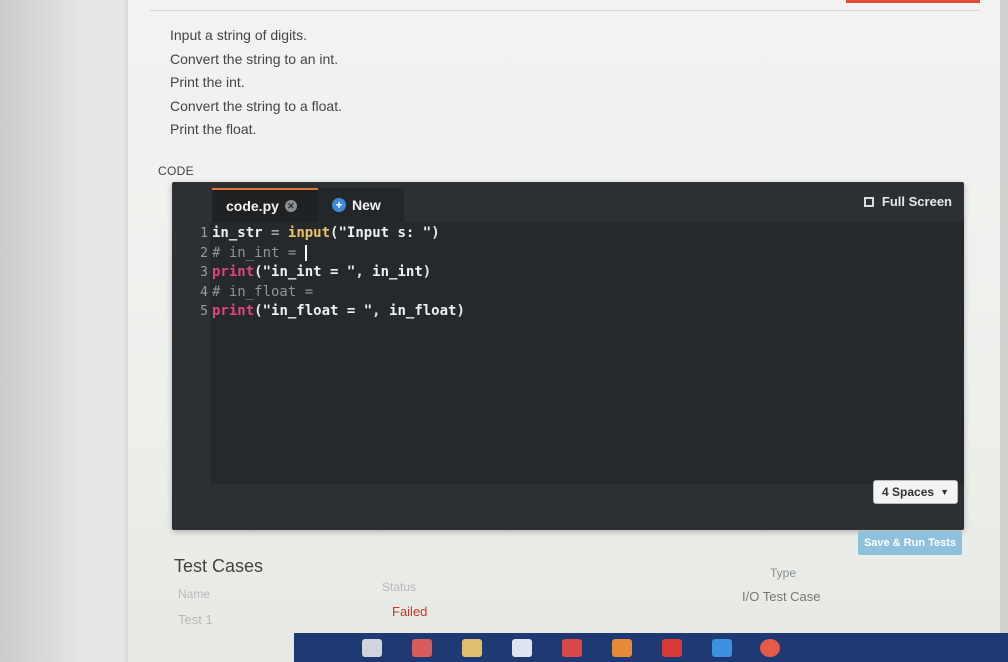  Describe the element at coordinates (338, 312) in the screenshot. I see `code-line: print("in_float = ", in_float)` at that location.